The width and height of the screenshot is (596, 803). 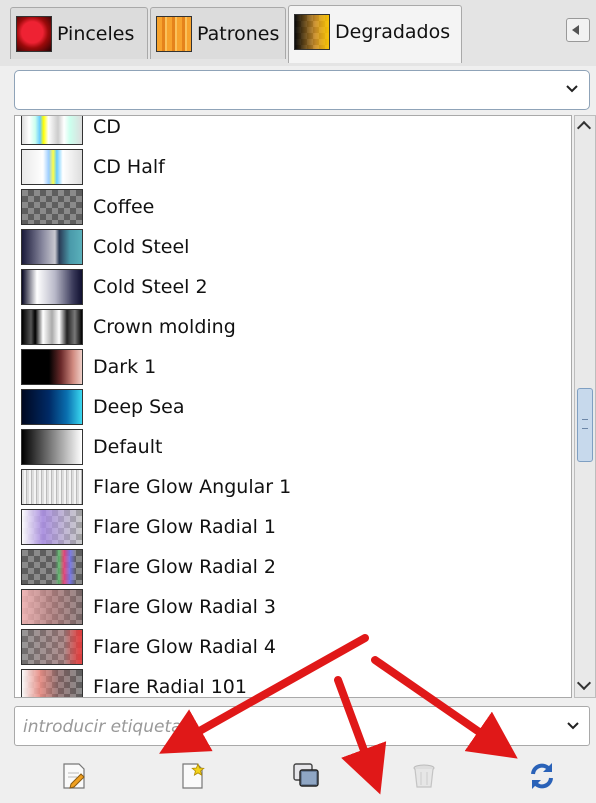 I want to click on gradient-name: Flare Glow Angular 1, so click(x=192, y=487).